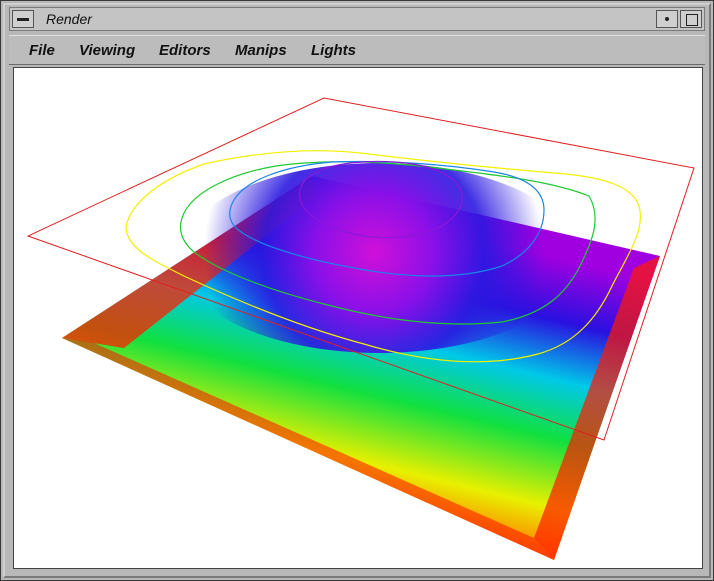 The image size is (714, 581). What do you see at coordinates (42, 50) in the screenshot?
I see `menu-file: File` at bounding box center [42, 50].